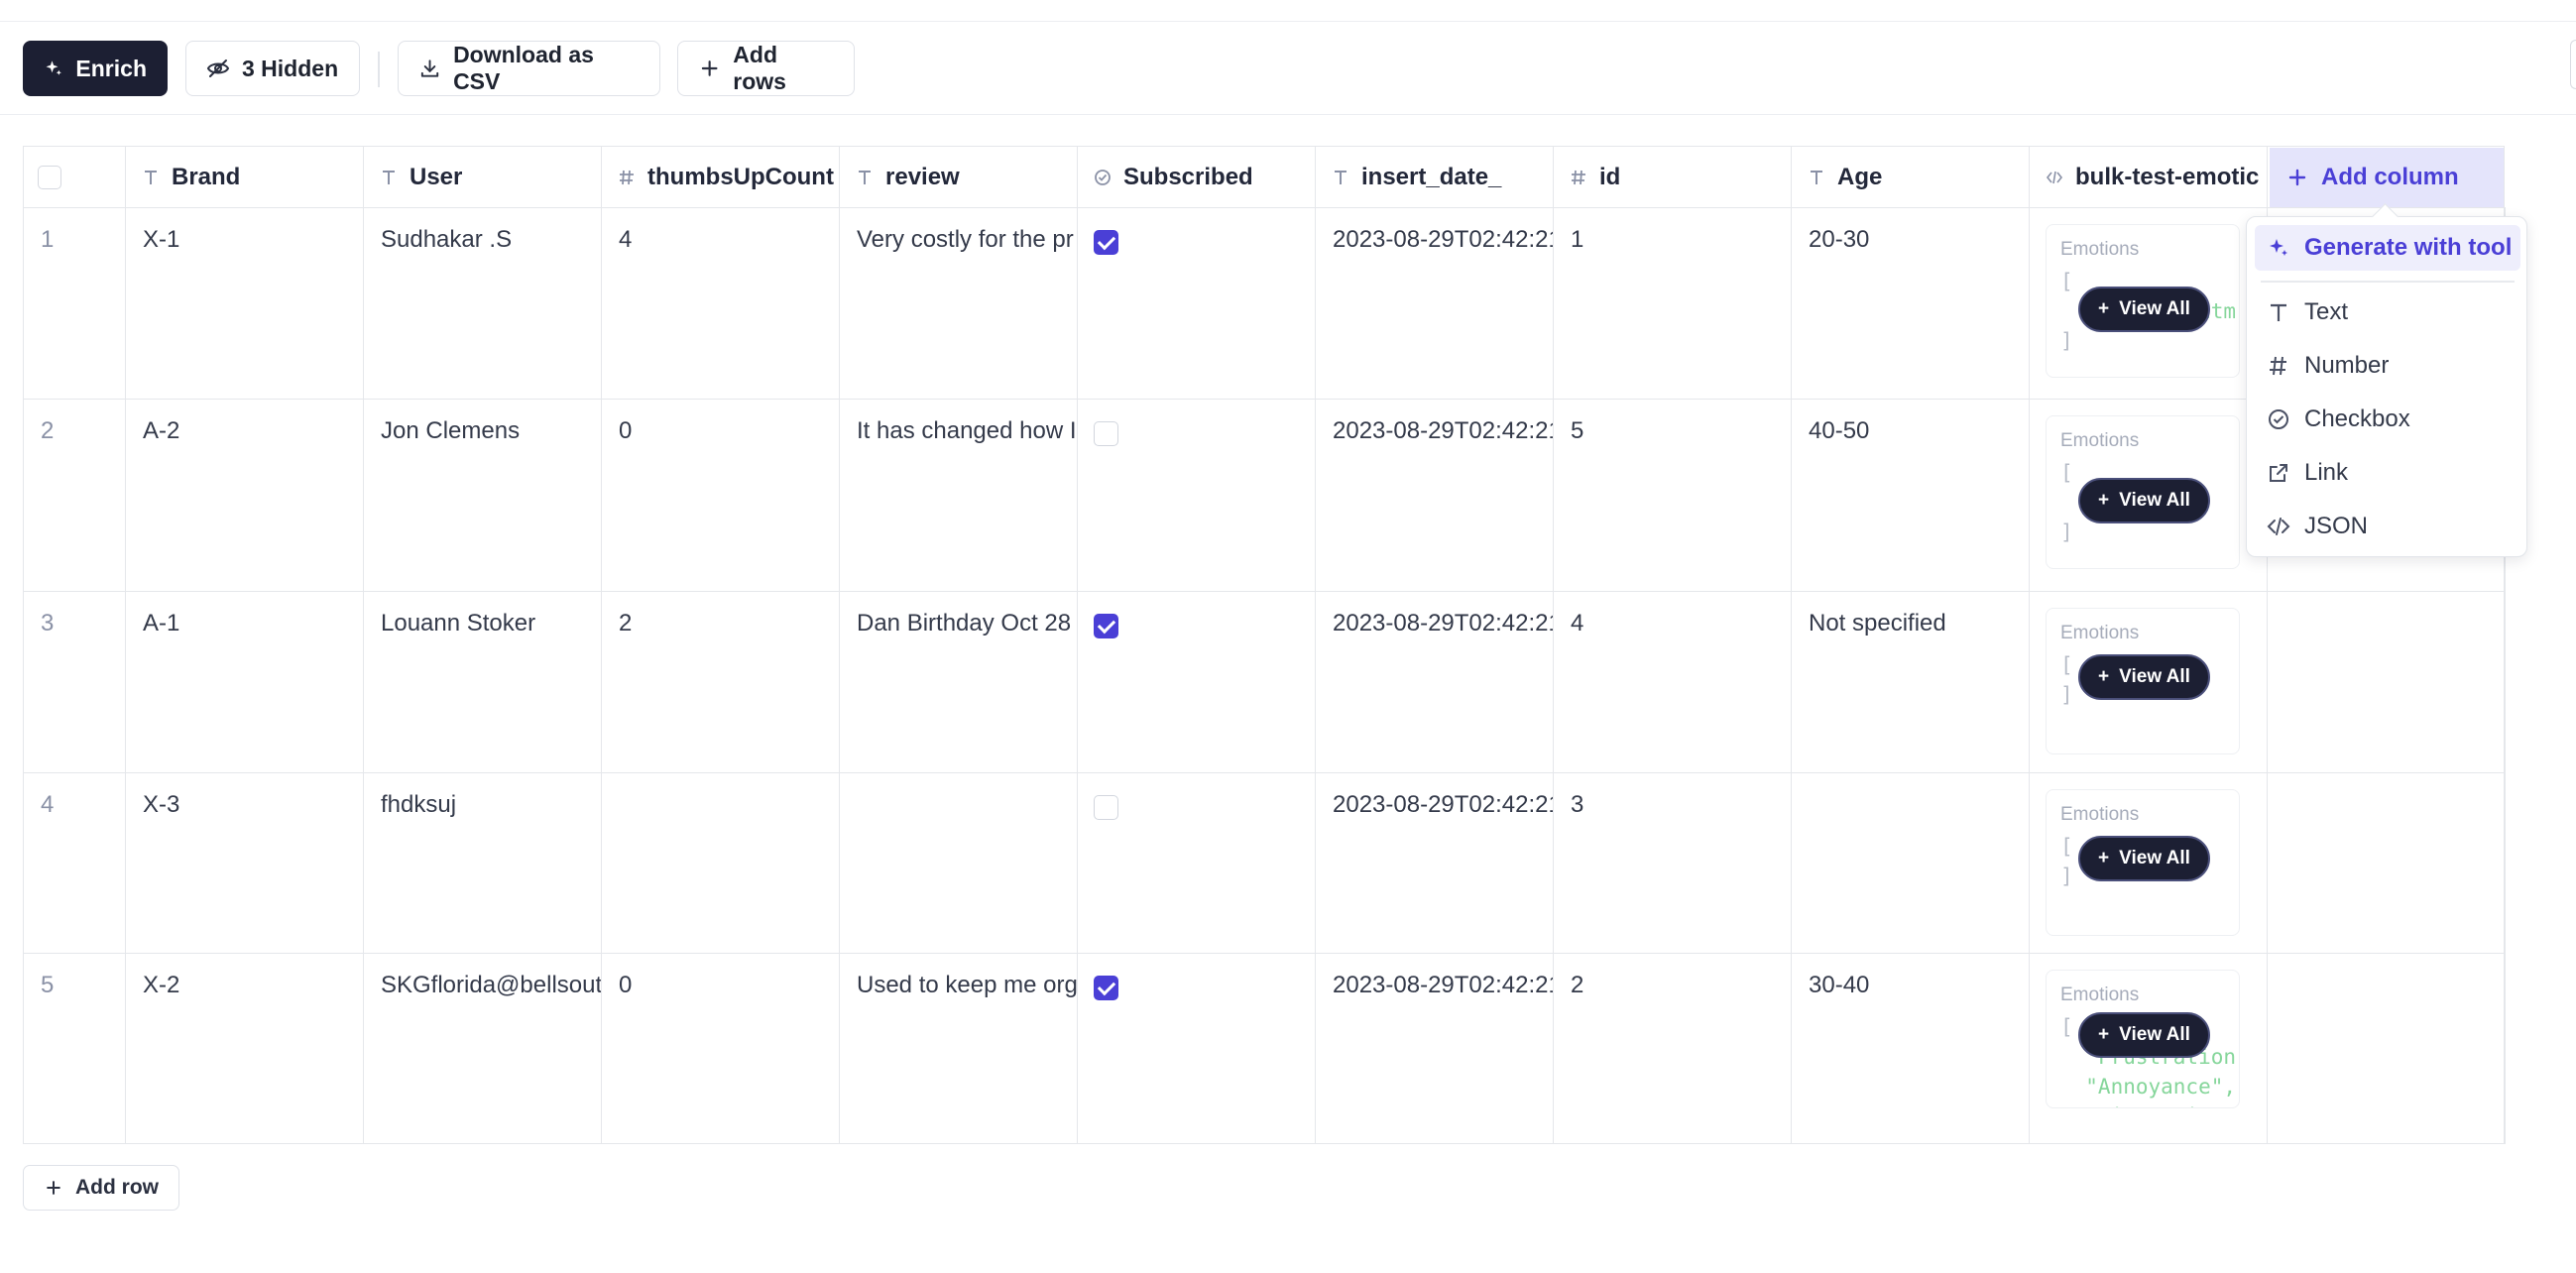 This screenshot has height=1273, width=2576. Describe the element at coordinates (483, 682) in the screenshot. I see `cell-user: Louann Stoker` at that location.